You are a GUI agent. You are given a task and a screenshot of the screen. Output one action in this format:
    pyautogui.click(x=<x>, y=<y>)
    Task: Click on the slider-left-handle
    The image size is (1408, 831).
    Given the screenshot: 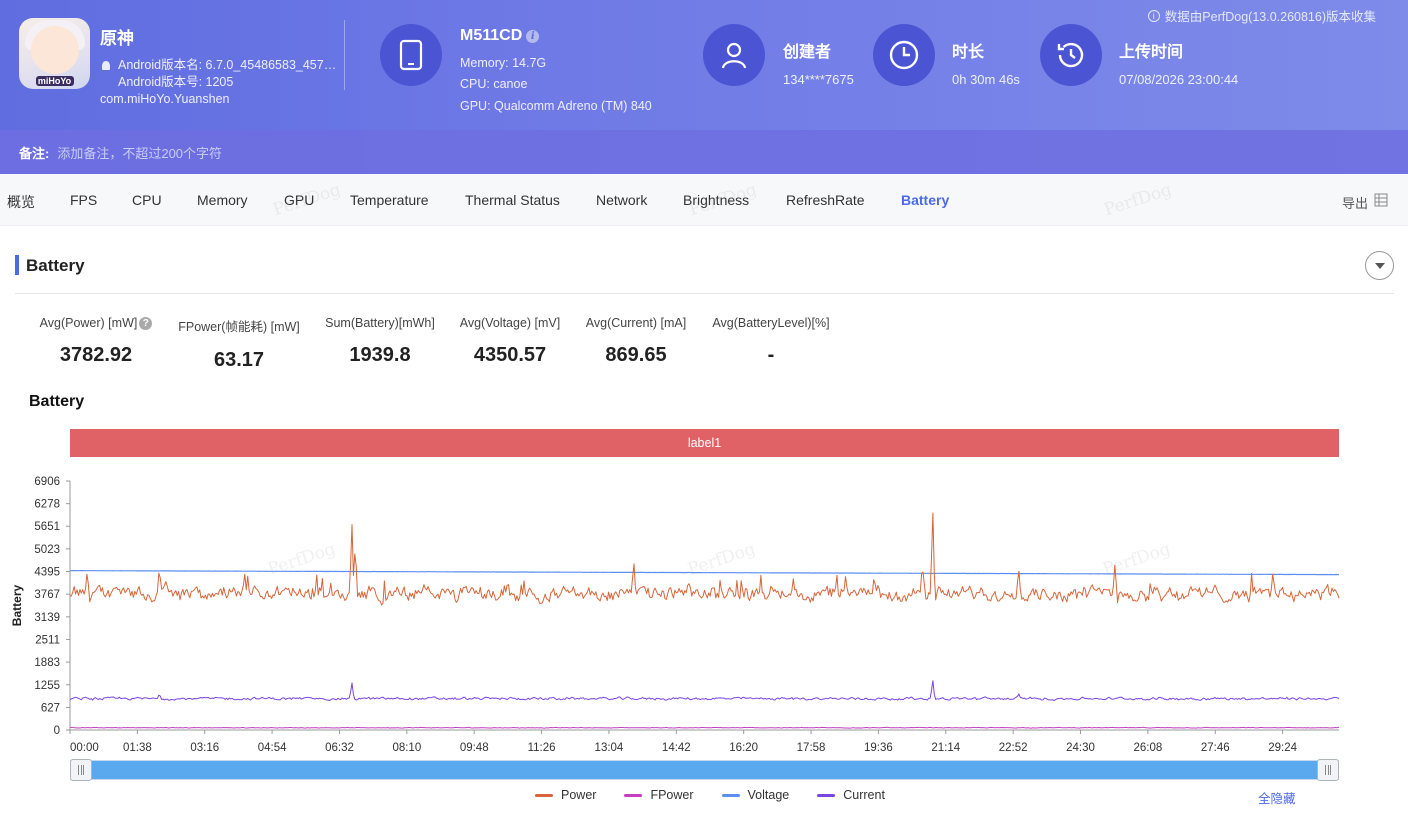 What is the action you would take?
    pyautogui.click(x=81, y=770)
    